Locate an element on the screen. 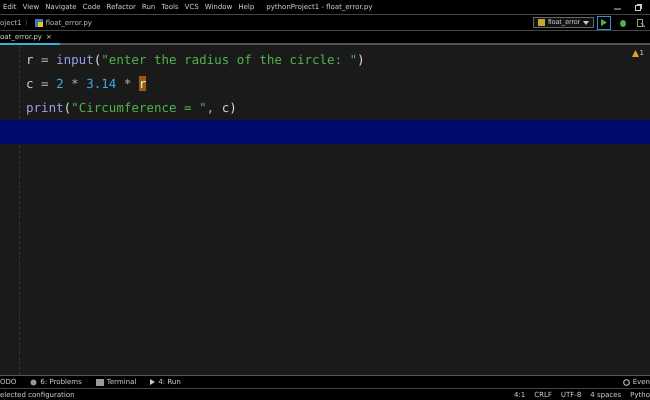 This screenshot has height=400, width=650. python-icon is located at coordinates (542, 22).